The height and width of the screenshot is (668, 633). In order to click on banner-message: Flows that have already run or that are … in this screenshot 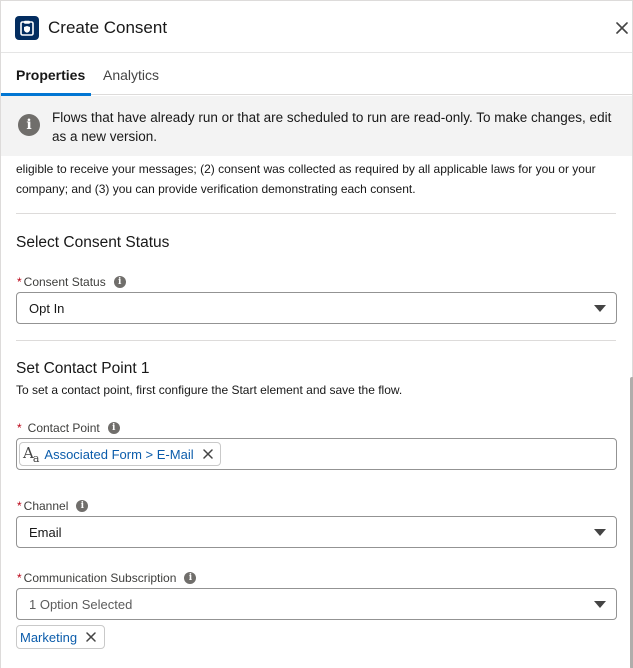, I will do `click(332, 127)`.